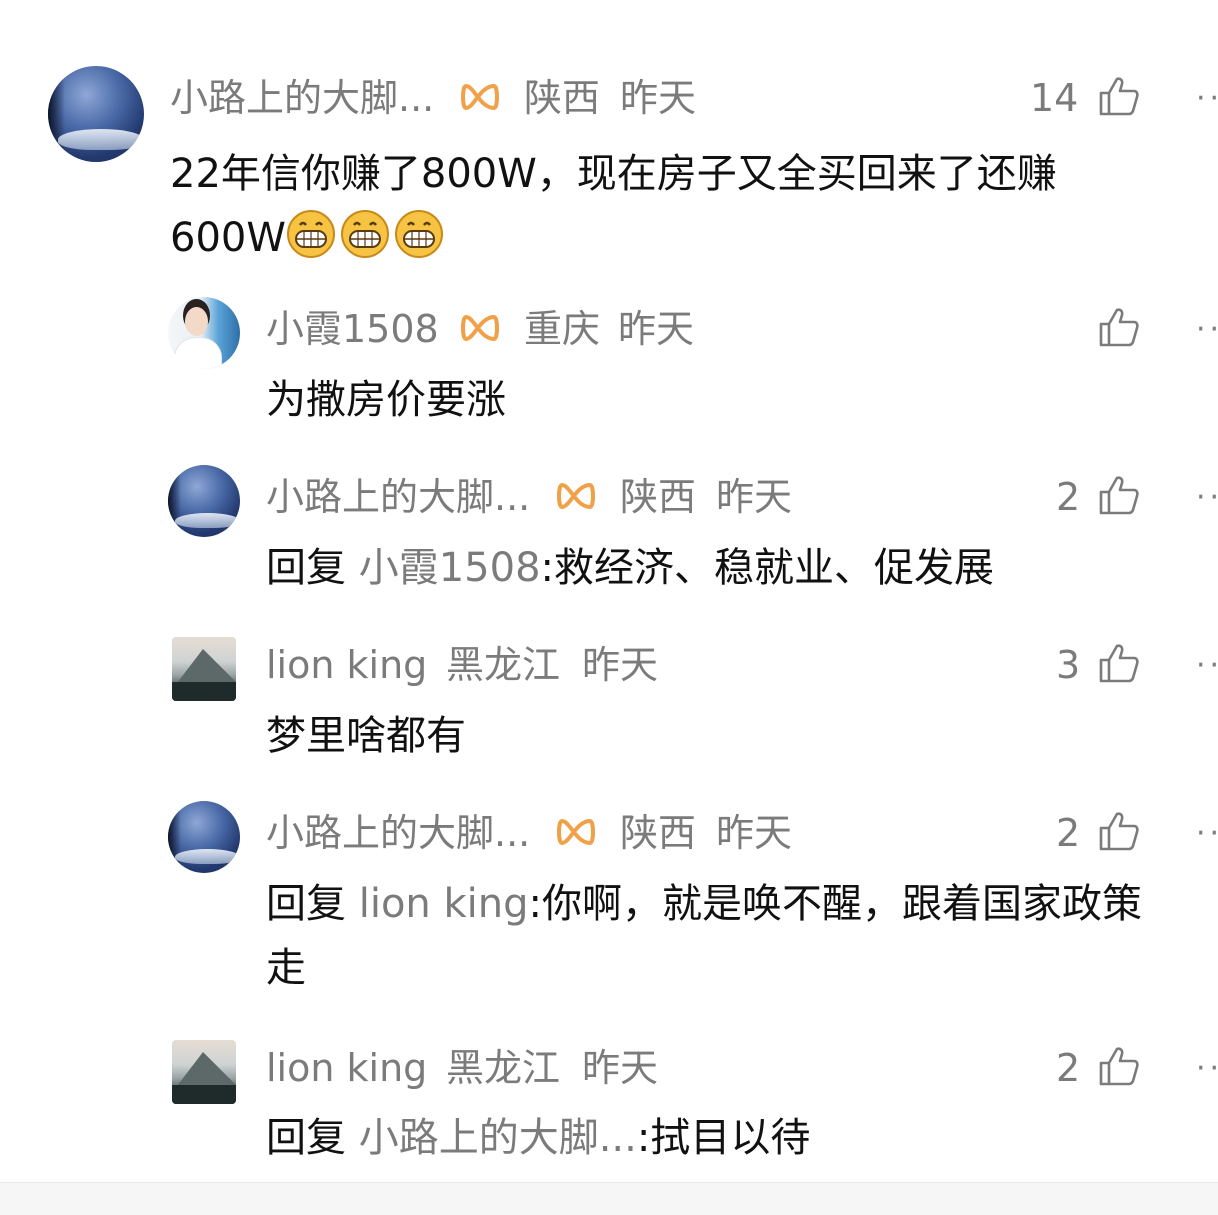 The image size is (1218, 1215). Describe the element at coordinates (366, 736) in the screenshot. I see `comment-text: 梦里啥都有` at that location.